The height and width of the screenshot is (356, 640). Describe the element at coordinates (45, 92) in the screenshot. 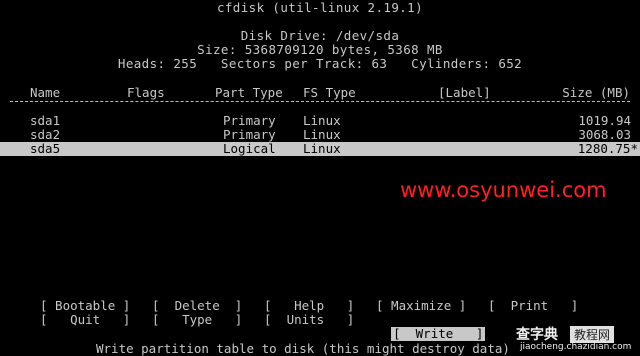

I see `column-header-name: Name` at that location.